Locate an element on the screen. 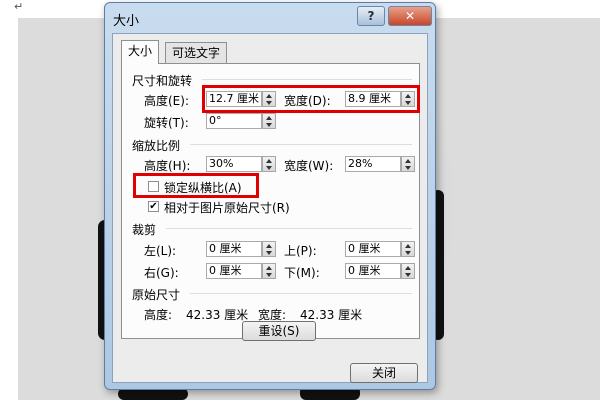 The width and height of the screenshot is (600, 400). scale-height-label: 高度(H): is located at coordinates (167, 166).